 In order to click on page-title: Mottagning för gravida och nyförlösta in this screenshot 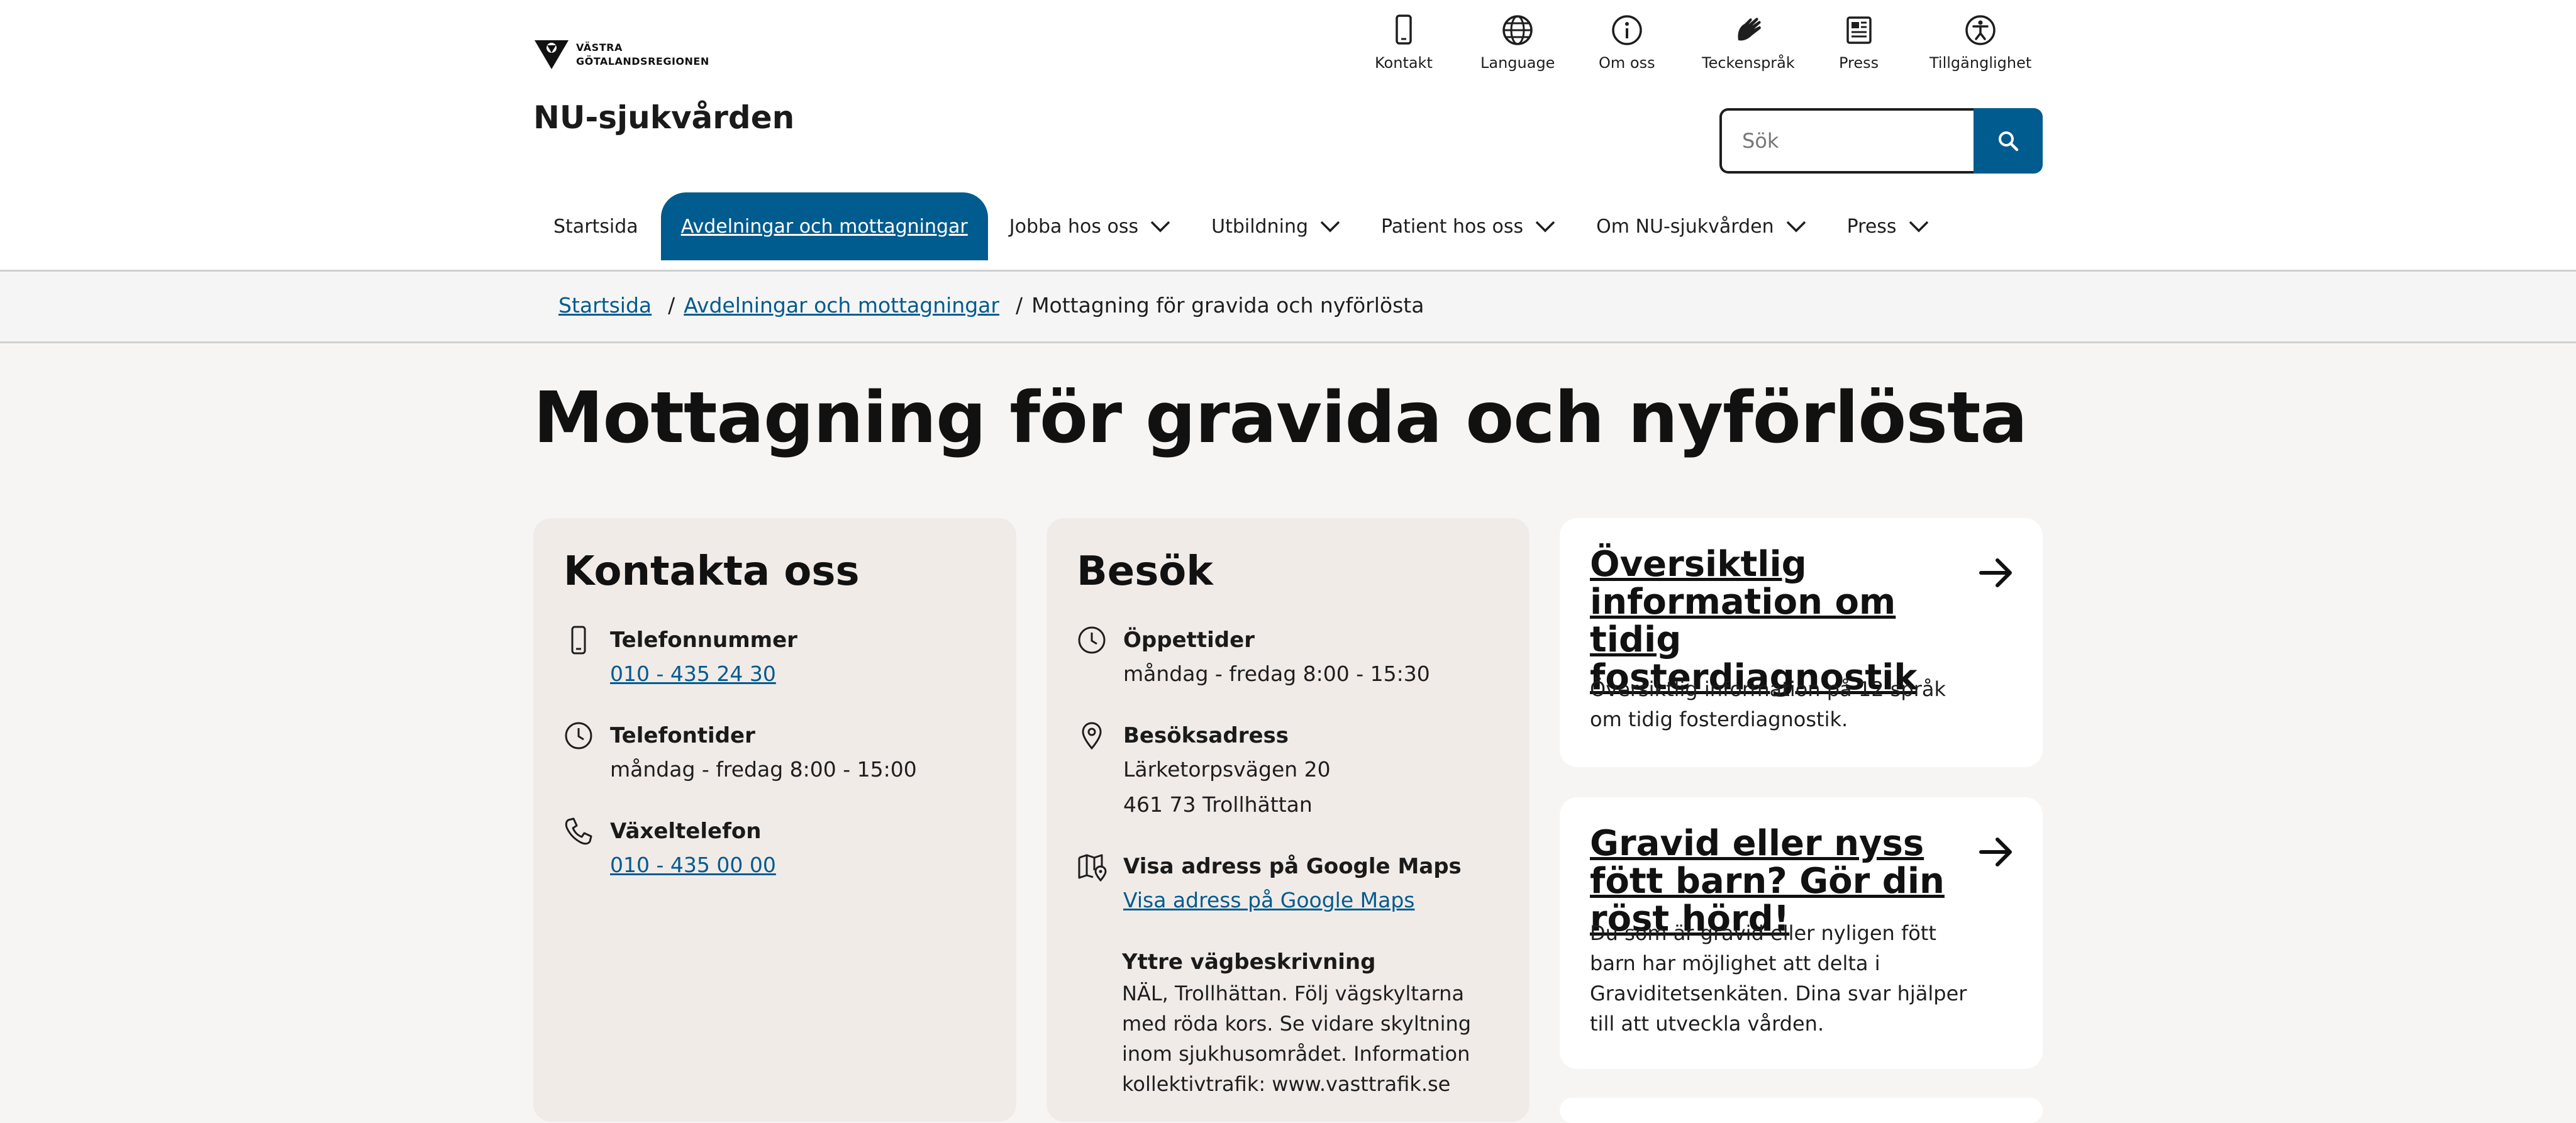, I will do `click(1280, 418)`.